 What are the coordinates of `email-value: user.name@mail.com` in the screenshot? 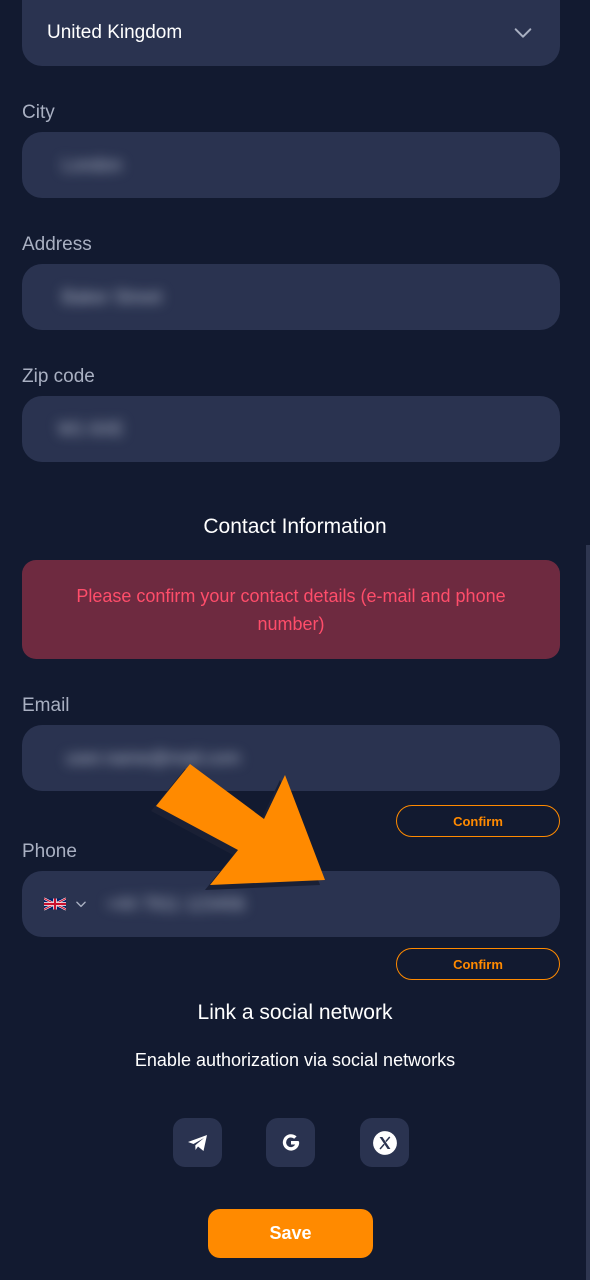 It's located at (153, 758).